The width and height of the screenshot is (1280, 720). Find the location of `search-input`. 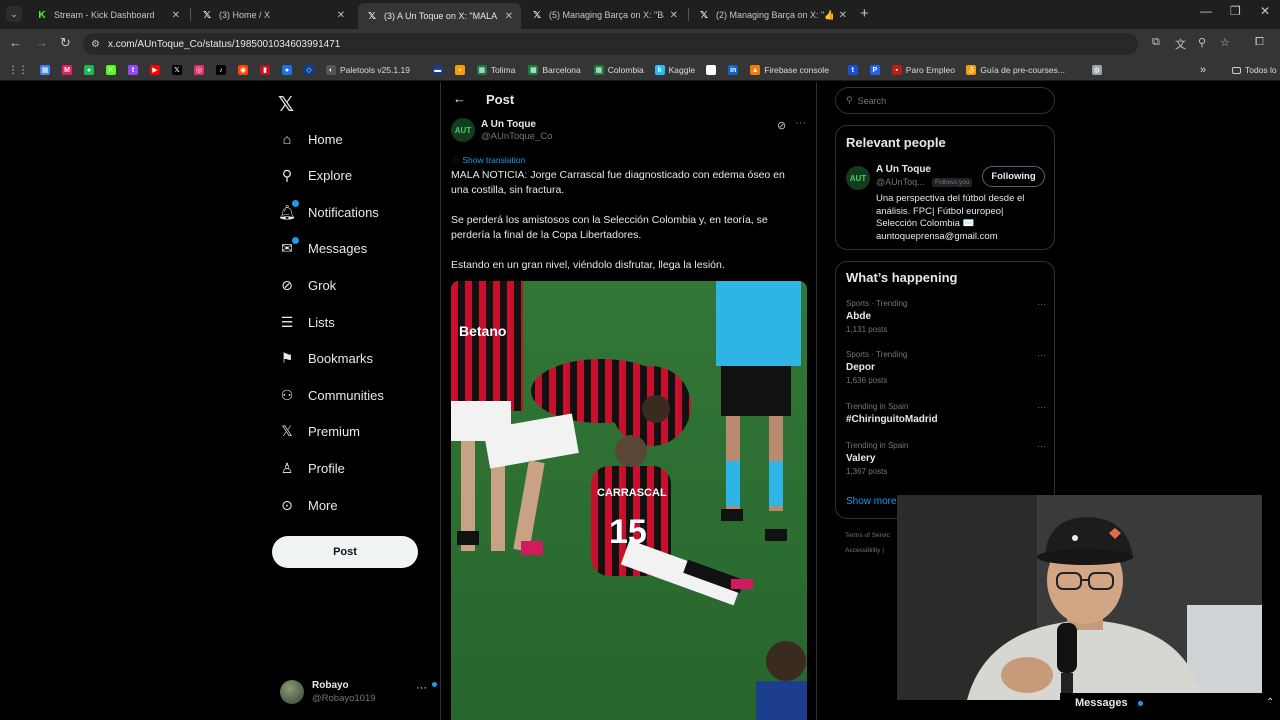

search-input is located at coordinates (942, 100).